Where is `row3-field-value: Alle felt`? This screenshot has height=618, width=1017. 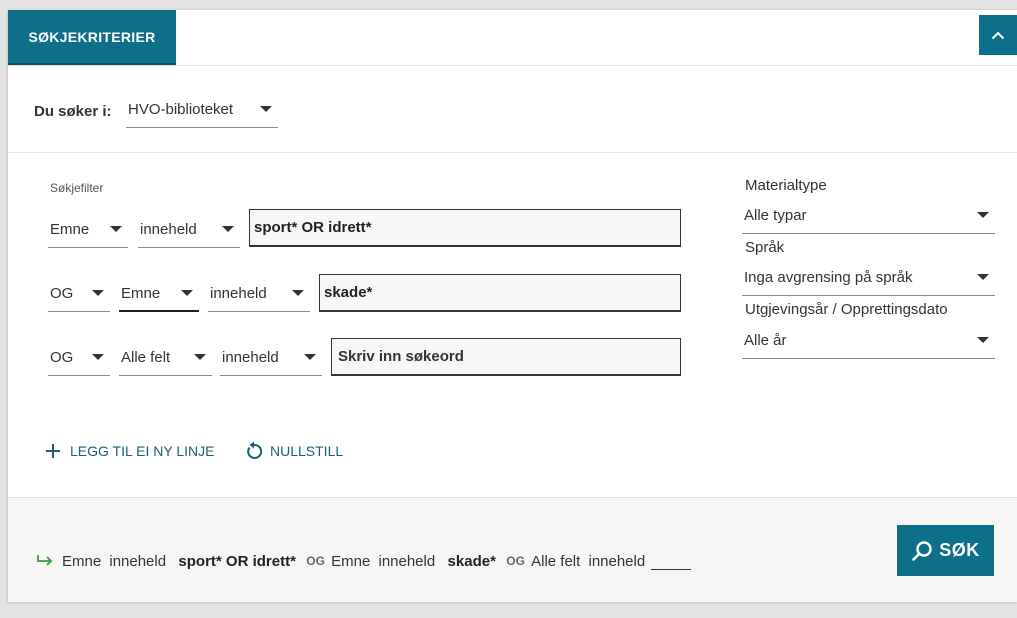 row3-field-value: Alle felt is located at coordinates (146, 357).